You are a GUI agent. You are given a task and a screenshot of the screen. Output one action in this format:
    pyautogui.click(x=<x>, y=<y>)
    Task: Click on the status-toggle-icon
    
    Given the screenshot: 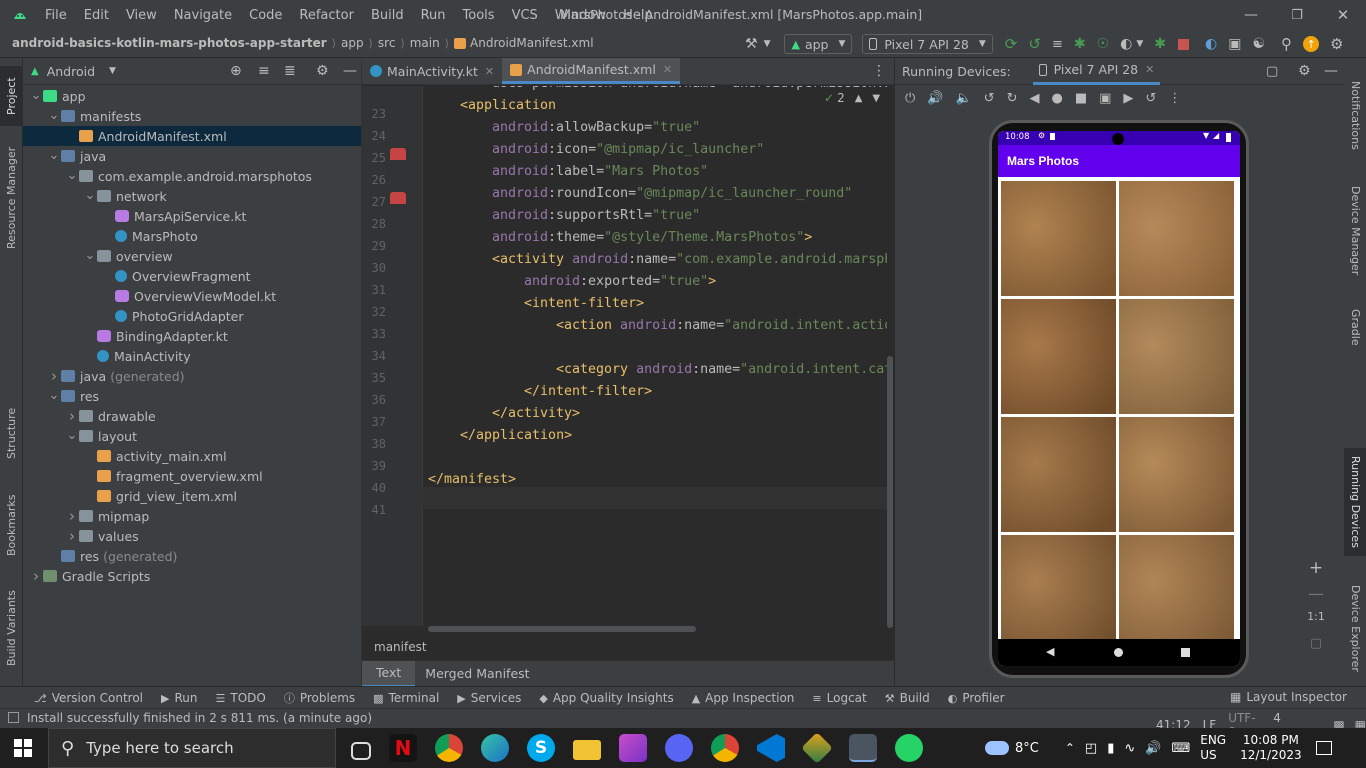 What is the action you would take?
    pyautogui.click(x=13, y=717)
    